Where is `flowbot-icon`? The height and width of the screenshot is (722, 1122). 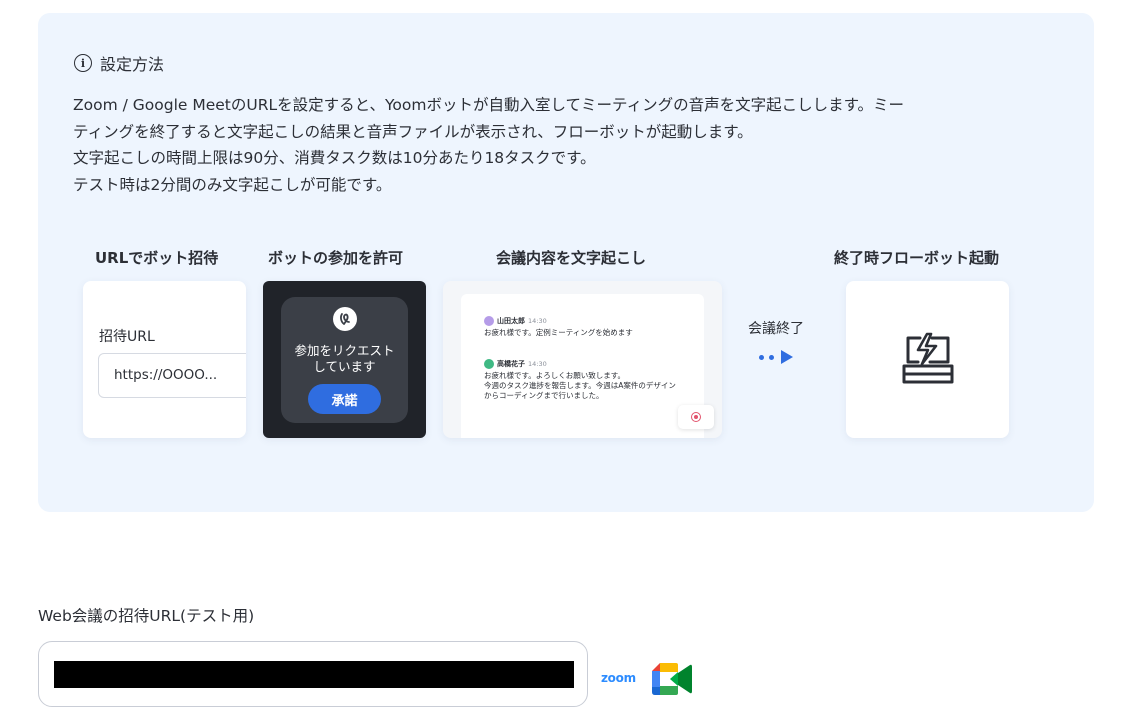
flowbot-icon is located at coordinates (928, 358).